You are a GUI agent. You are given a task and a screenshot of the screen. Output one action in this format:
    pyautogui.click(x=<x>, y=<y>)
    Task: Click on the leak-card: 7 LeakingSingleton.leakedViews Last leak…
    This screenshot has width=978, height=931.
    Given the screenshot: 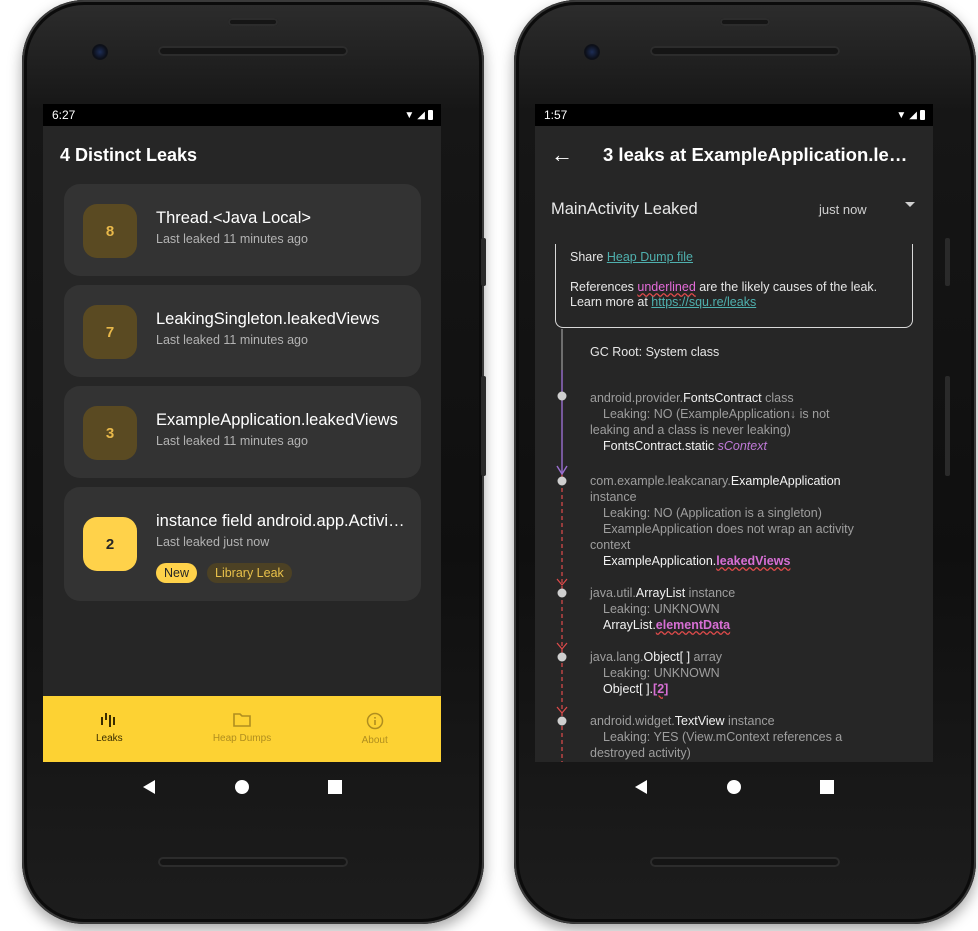 What is the action you would take?
    pyautogui.click(x=242, y=331)
    